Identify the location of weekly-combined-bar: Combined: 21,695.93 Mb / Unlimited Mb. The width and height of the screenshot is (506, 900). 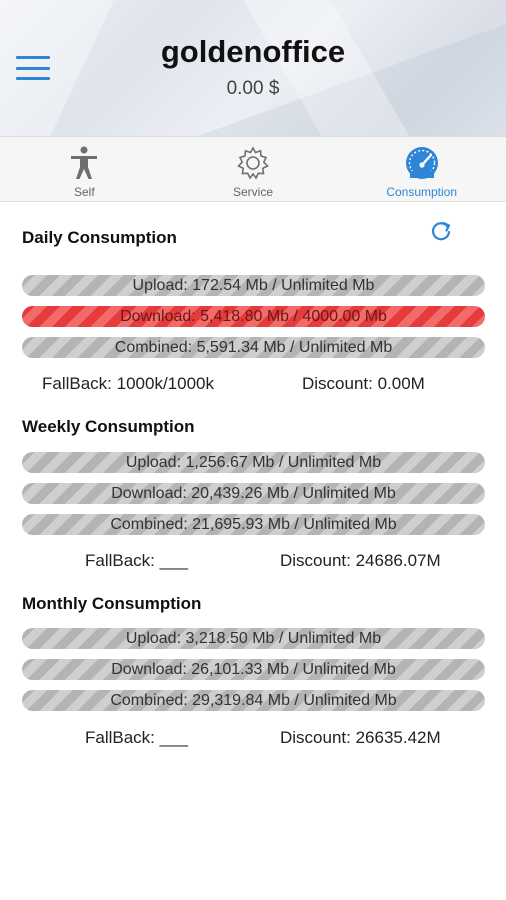
(253, 524).